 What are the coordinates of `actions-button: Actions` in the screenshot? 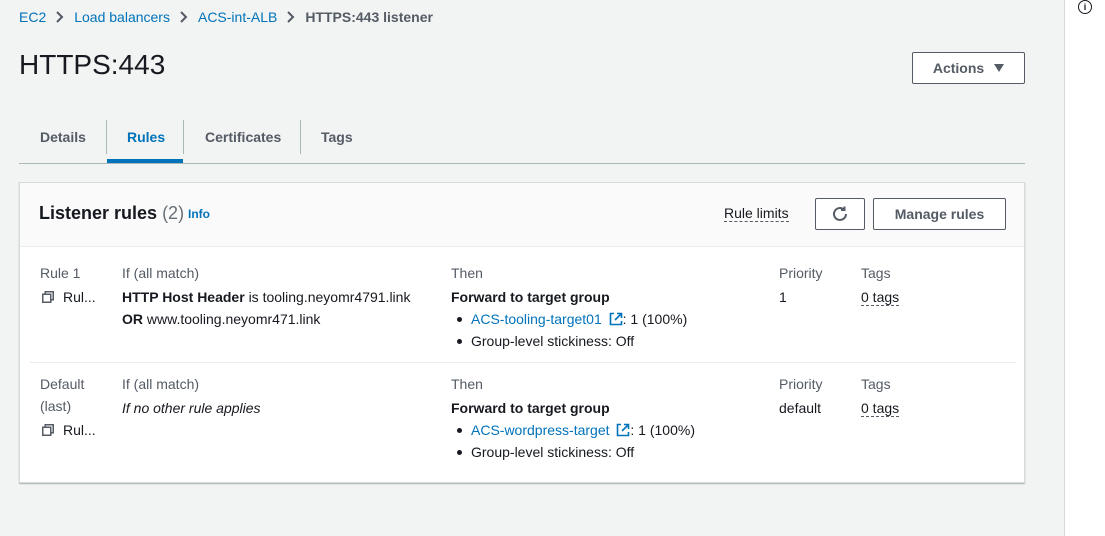 It's located at (968, 68).